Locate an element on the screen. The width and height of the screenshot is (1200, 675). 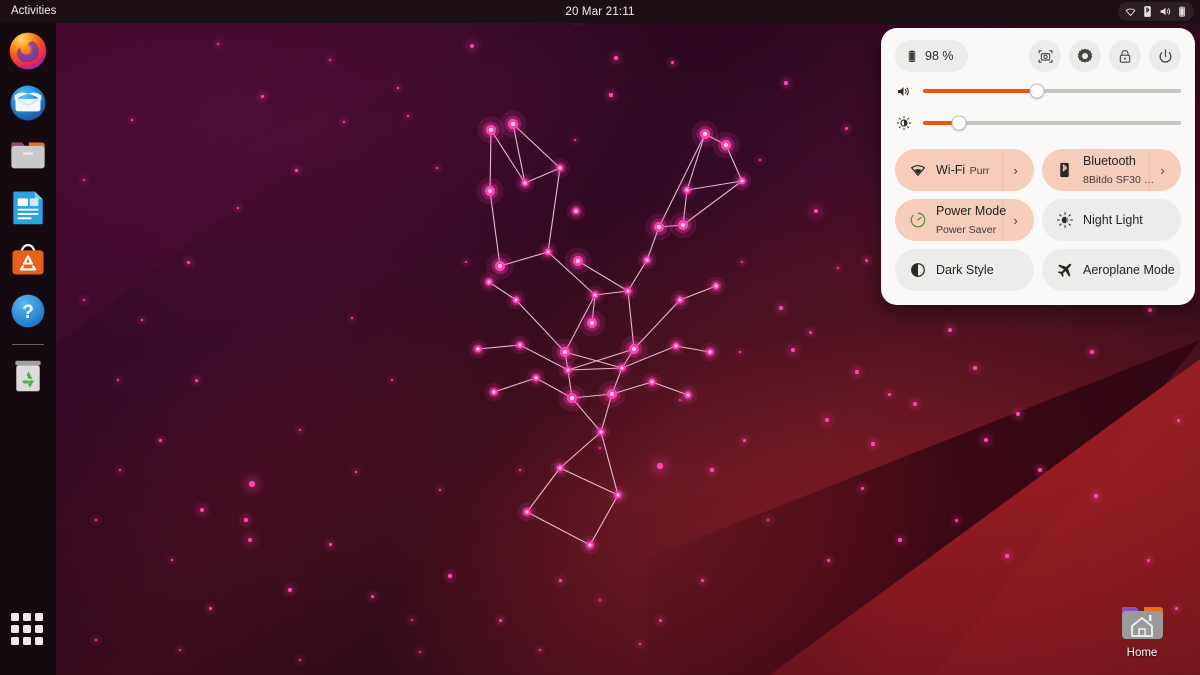
wifi-tile-chevron-right-icon: › is located at coordinates (1015, 170).